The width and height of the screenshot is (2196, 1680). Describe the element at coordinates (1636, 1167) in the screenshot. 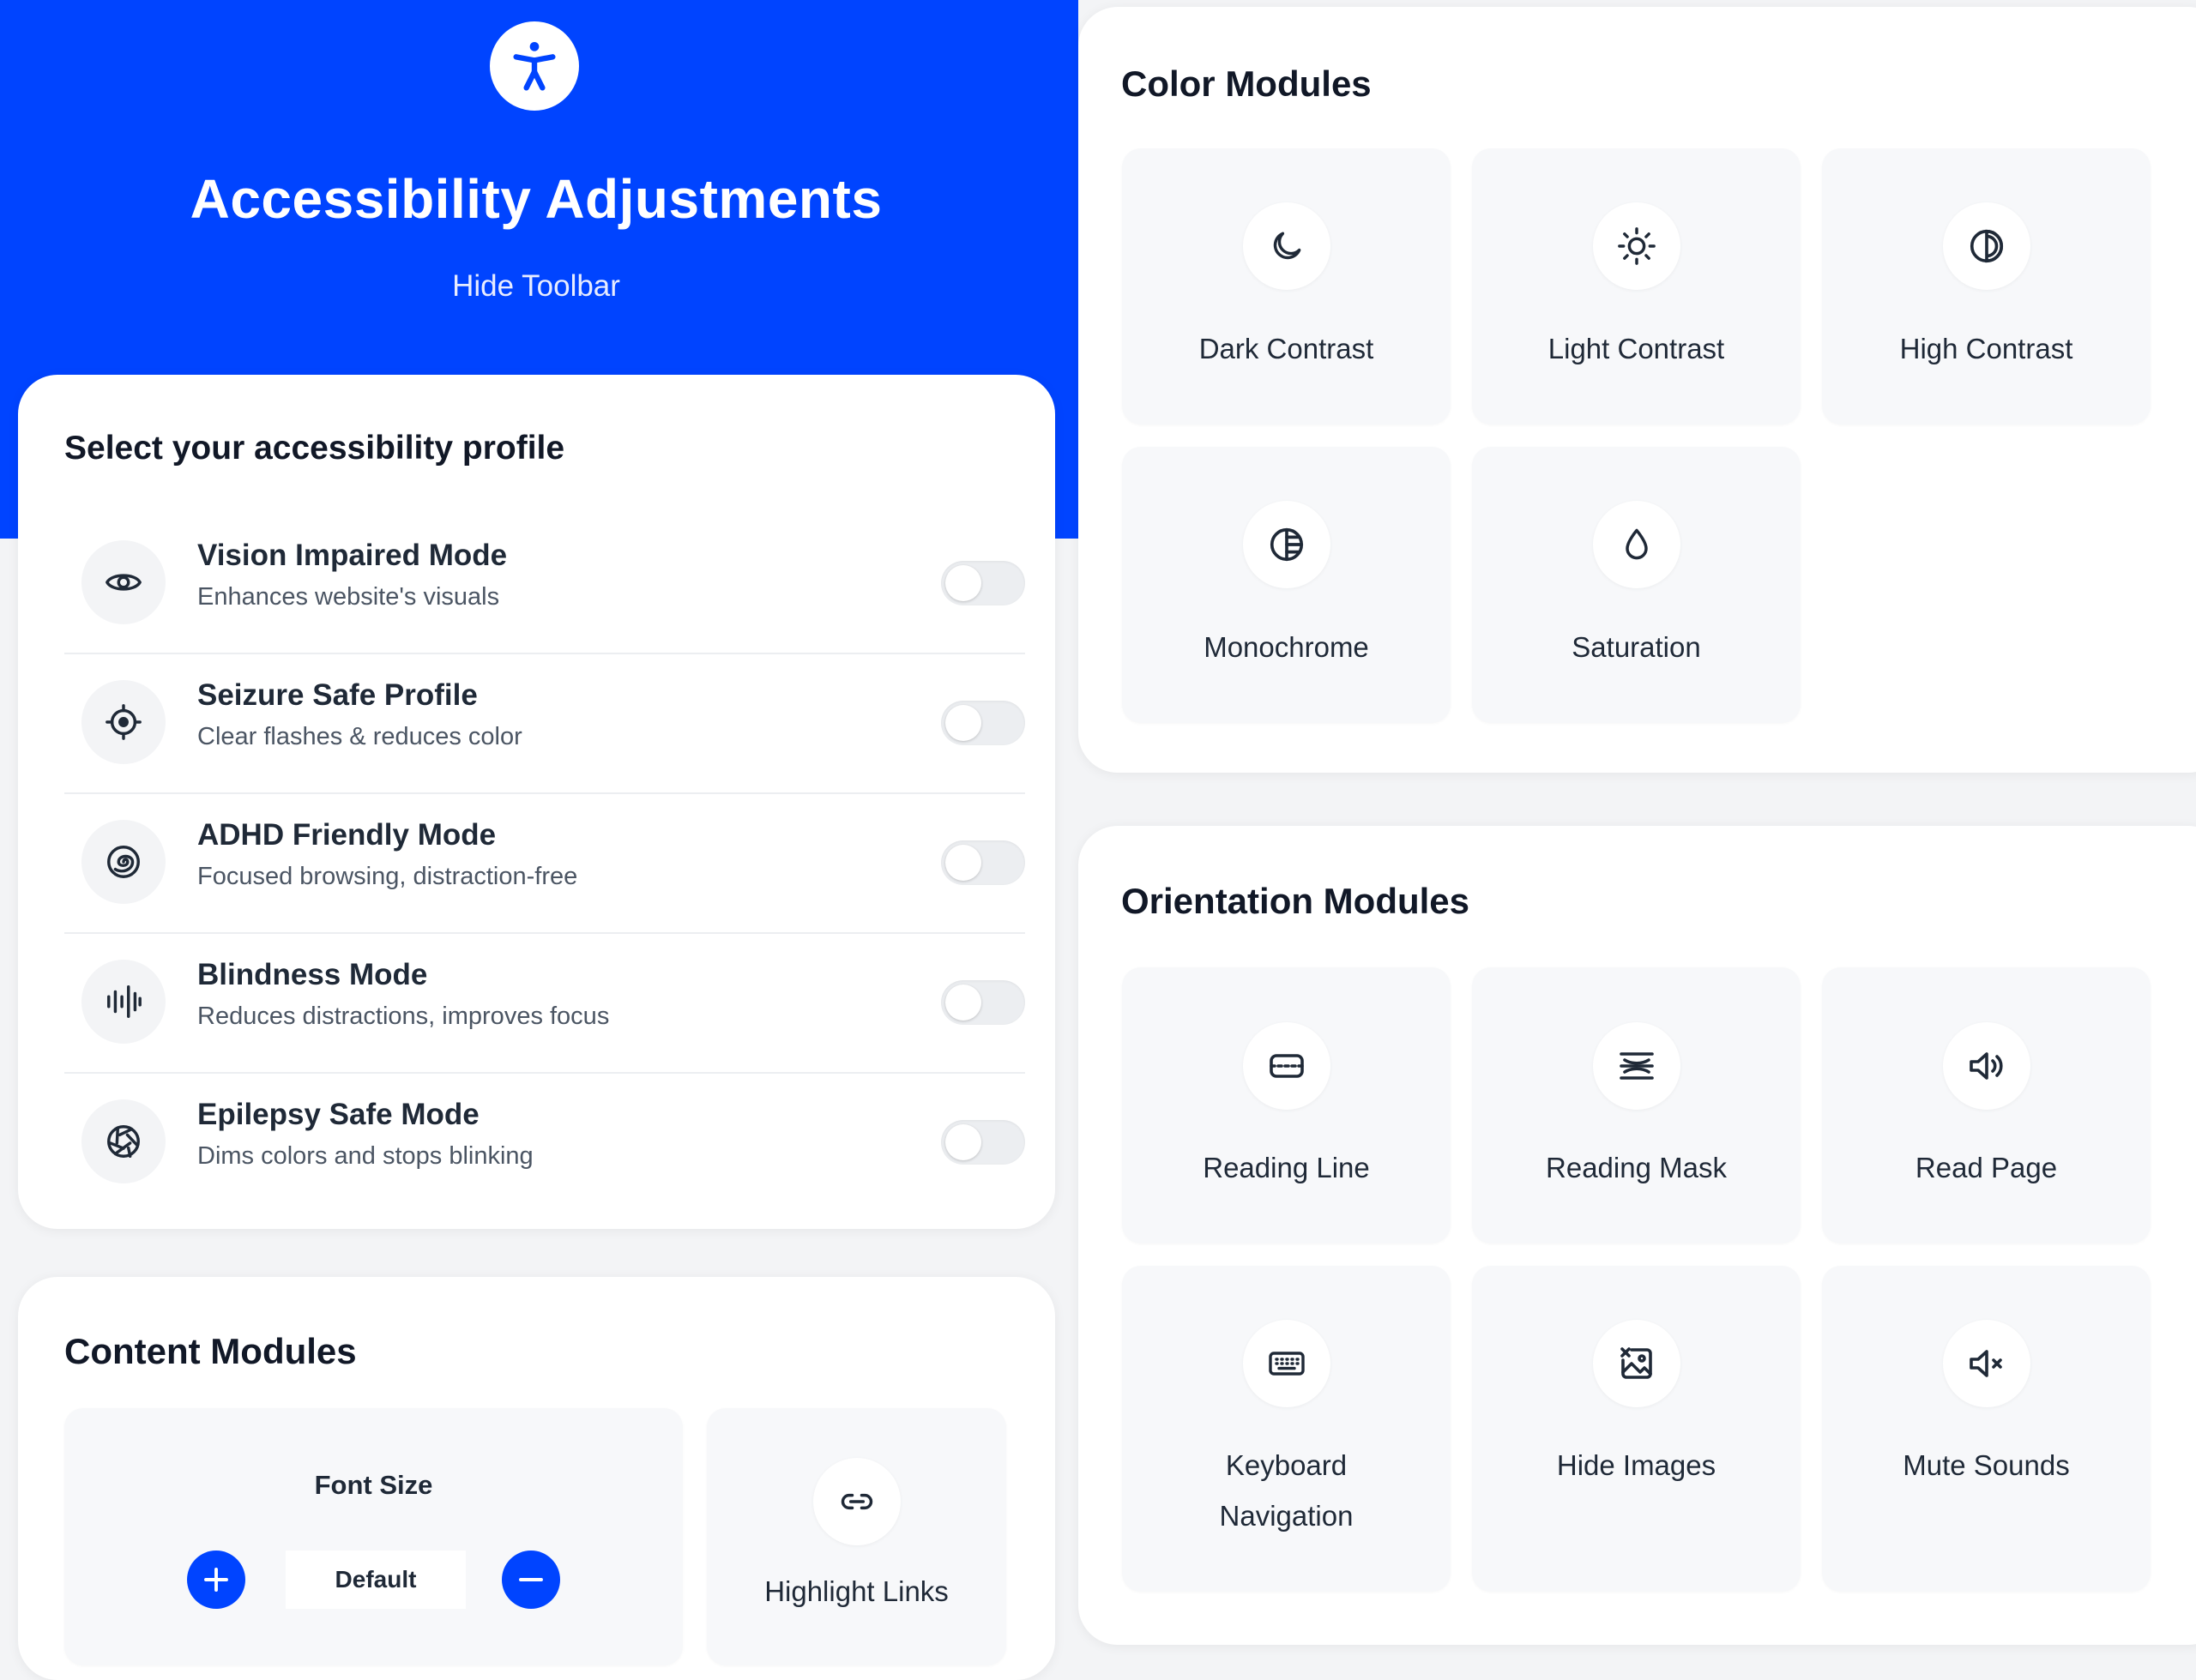

I see `tile-label: Reading Mask` at that location.